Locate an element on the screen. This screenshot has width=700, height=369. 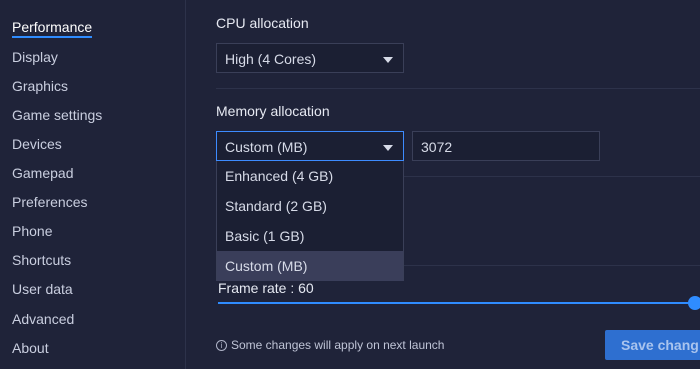
sidebar-item-game-settings: Game settings is located at coordinates (57, 115).